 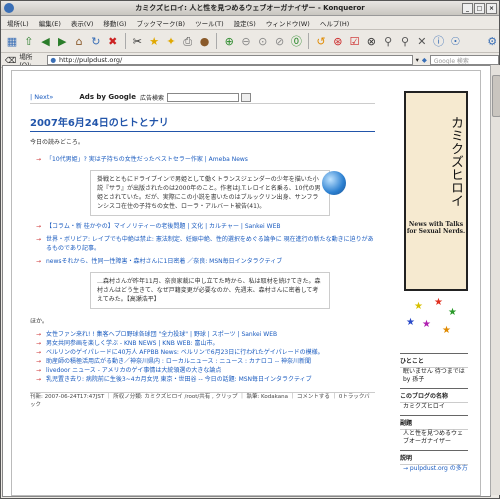 I want to click on reload-icon: ↻, so click(x=96, y=41).